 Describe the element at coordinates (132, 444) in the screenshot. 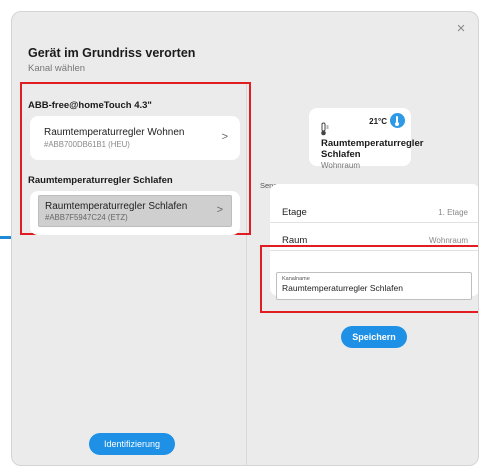

I see `identify-button: Identifizierung` at that location.